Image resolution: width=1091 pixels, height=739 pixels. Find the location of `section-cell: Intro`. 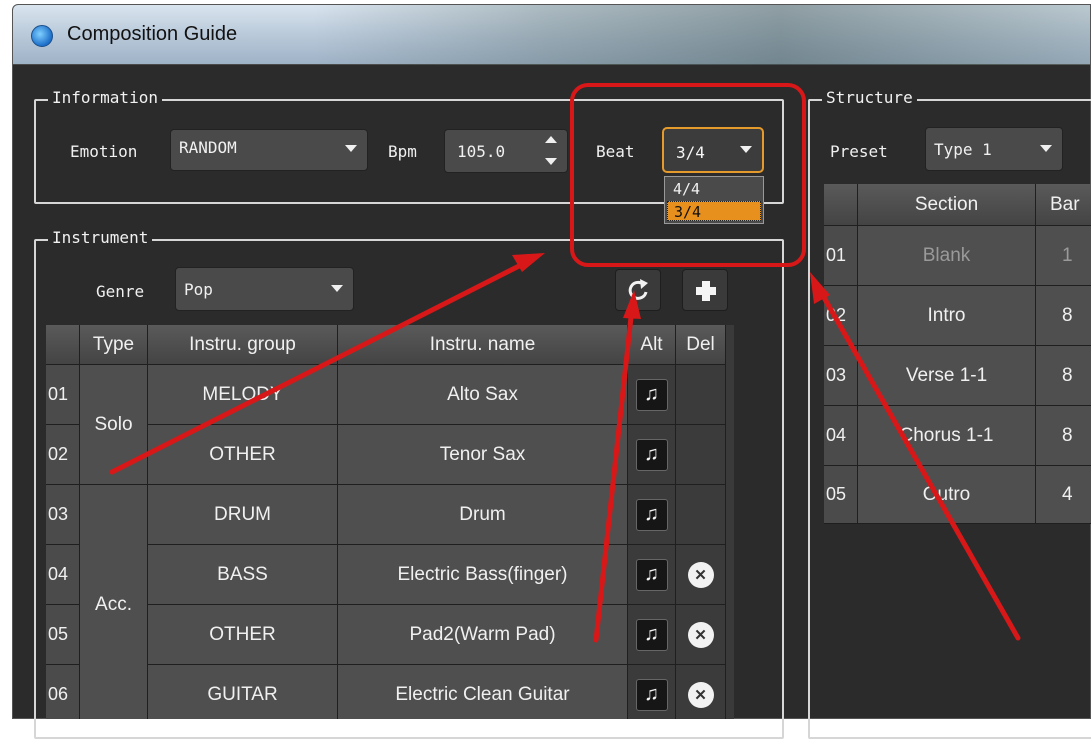

section-cell: Intro is located at coordinates (947, 316).